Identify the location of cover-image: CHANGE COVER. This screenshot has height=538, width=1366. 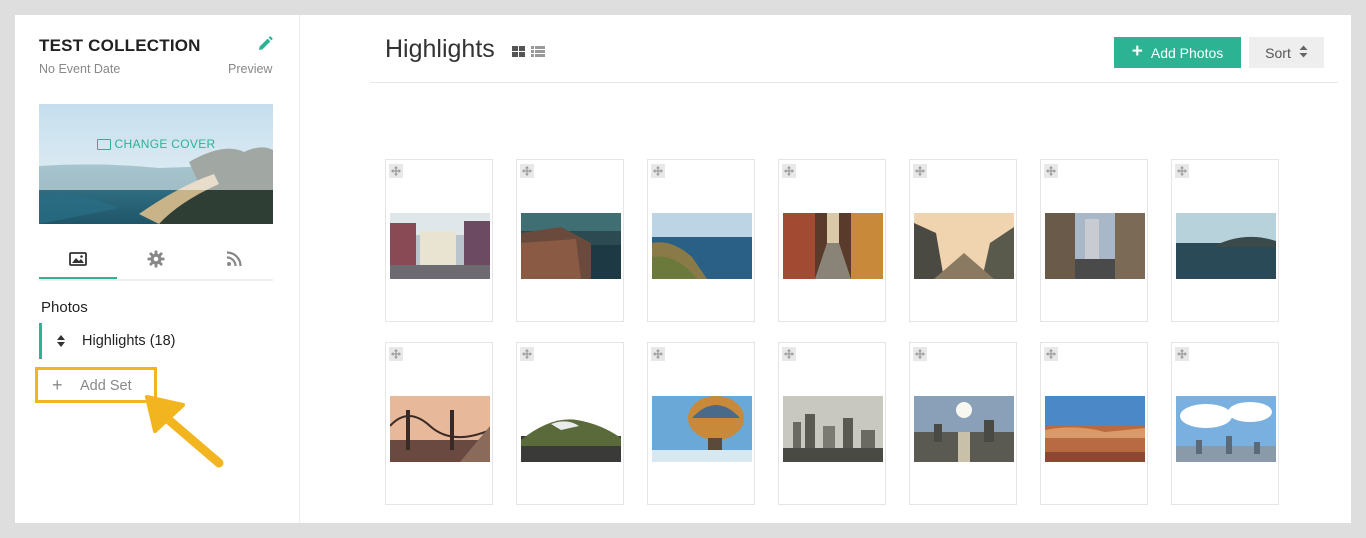
(156, 164).